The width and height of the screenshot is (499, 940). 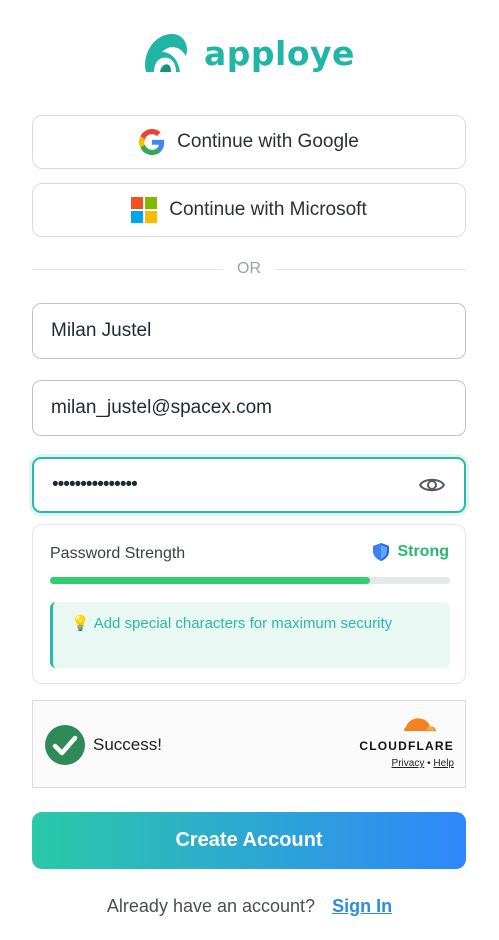 What do you see at coordinates (127, 744) in the screenshot?
I see `captcha-status: Success!` at bounding box center [127, 744].